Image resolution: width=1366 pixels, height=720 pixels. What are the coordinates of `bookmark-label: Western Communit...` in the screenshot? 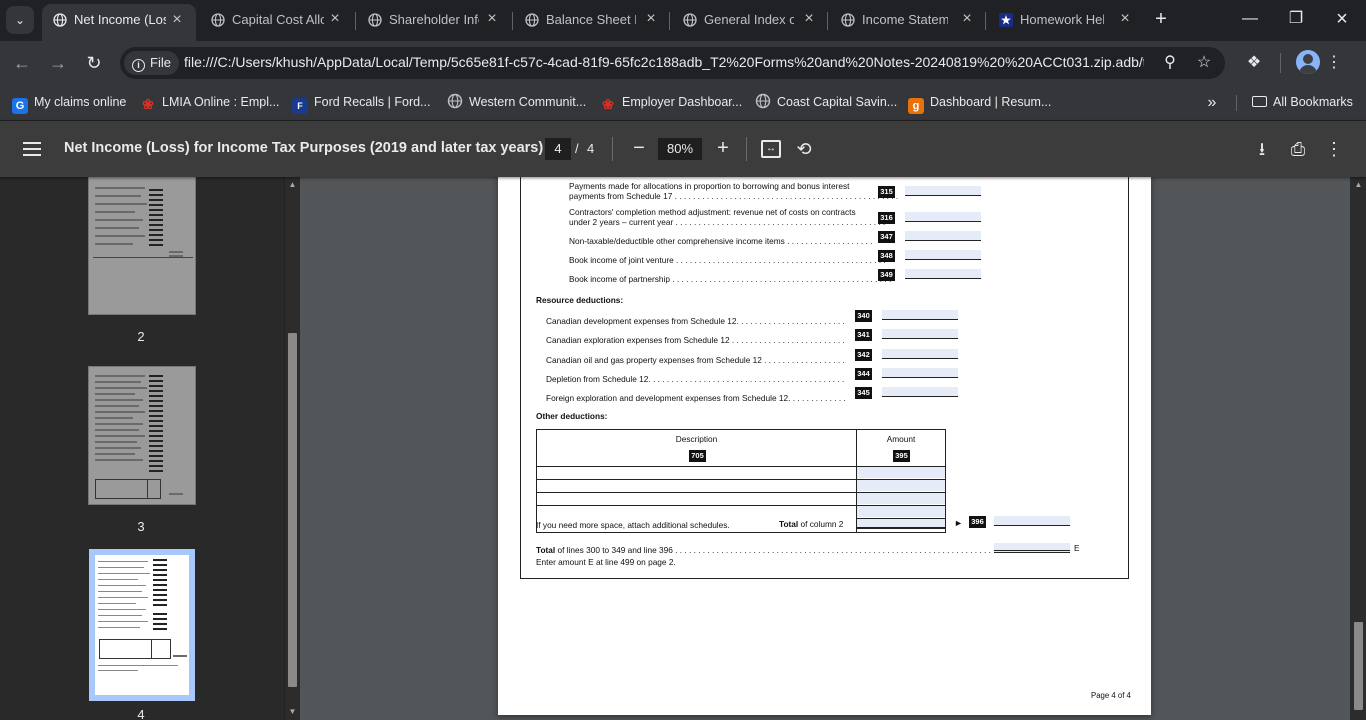 It's located at (528, 102).